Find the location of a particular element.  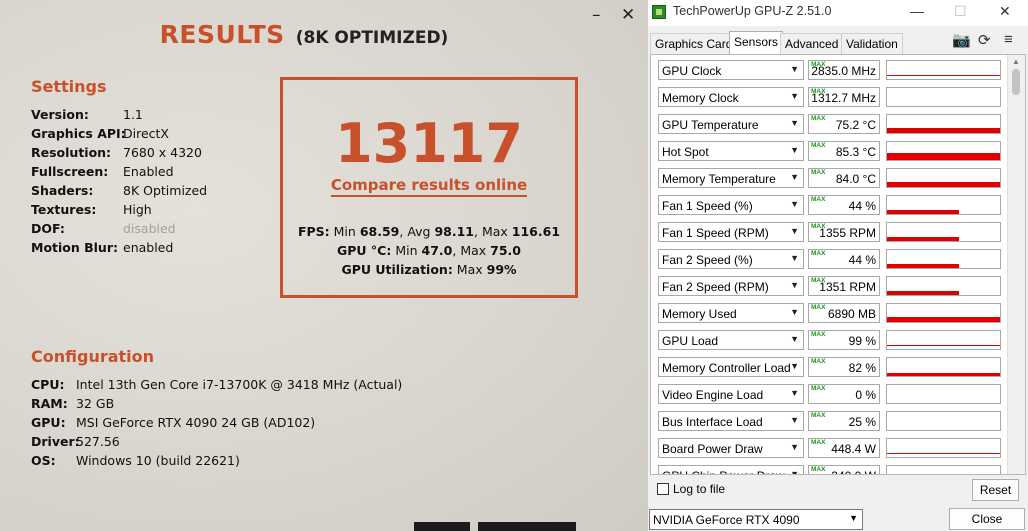

bottom-button-right is located at coordinates (527, 526).